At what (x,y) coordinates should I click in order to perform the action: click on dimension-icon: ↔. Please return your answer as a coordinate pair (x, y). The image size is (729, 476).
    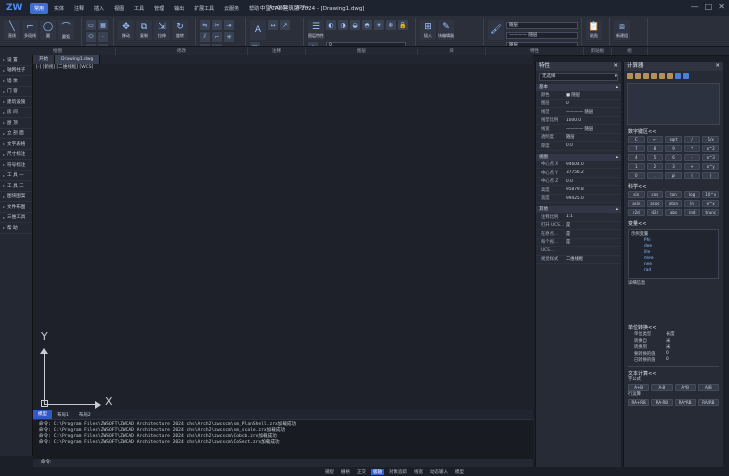
    Looking at the image, I should click on (273, 25).